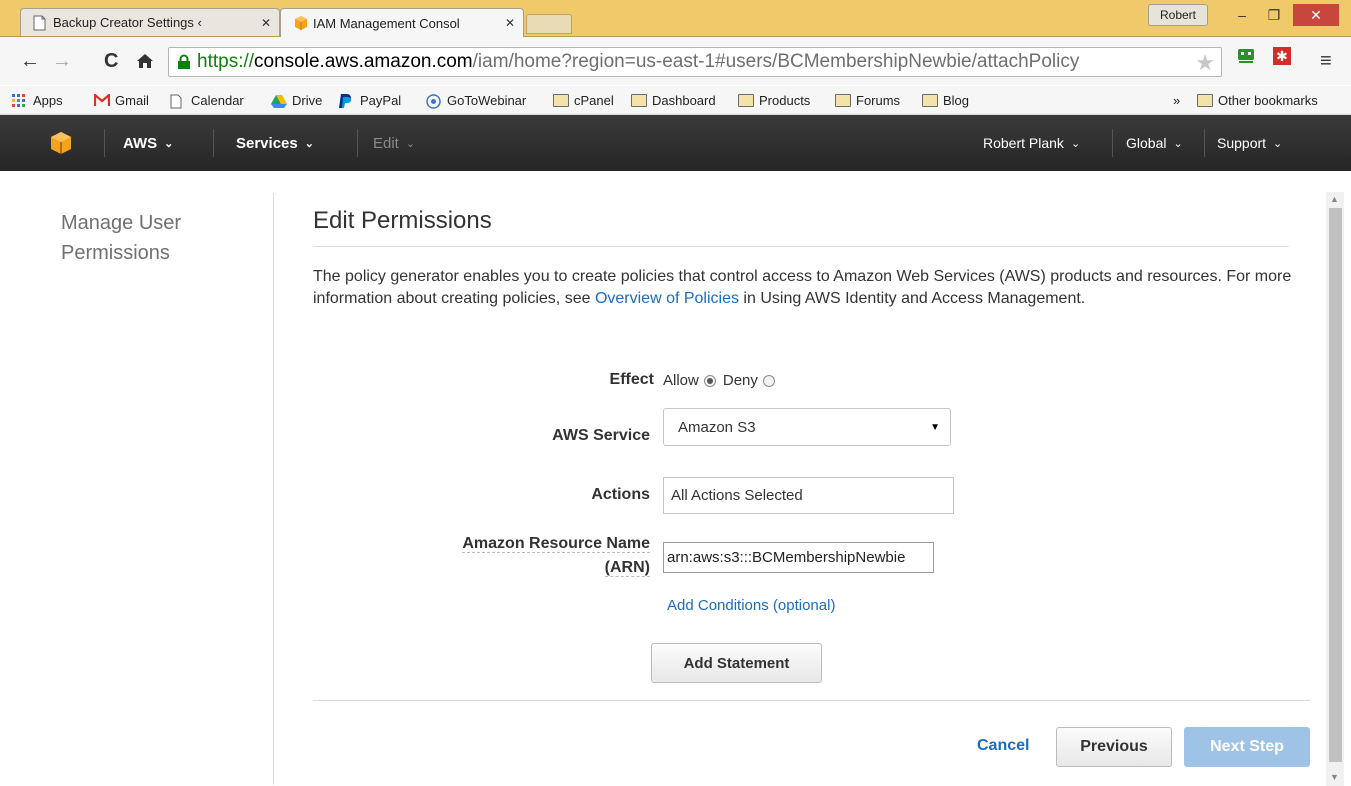 The height and width of the screenshot is (786, 1351). I want to click on aws-logo, so click(61, 143).